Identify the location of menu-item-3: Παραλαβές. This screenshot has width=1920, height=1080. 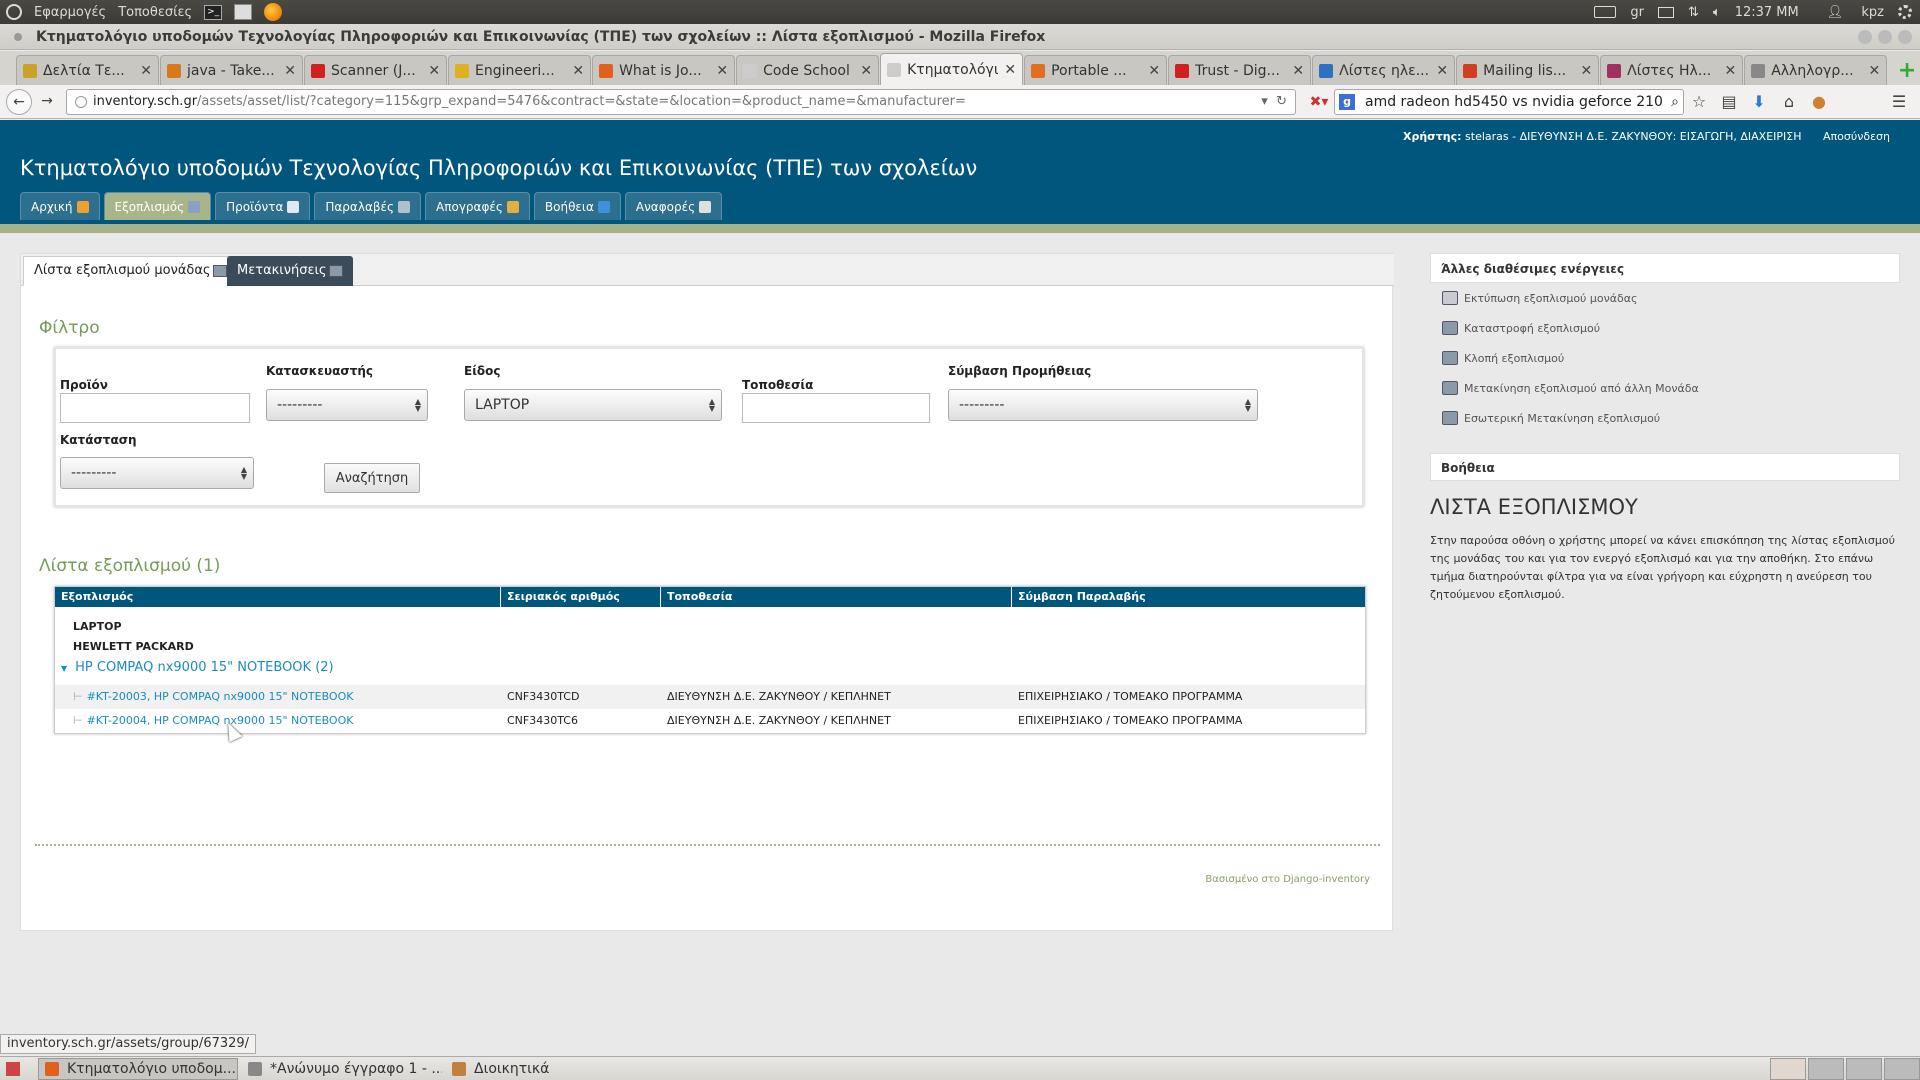
(368, 206).